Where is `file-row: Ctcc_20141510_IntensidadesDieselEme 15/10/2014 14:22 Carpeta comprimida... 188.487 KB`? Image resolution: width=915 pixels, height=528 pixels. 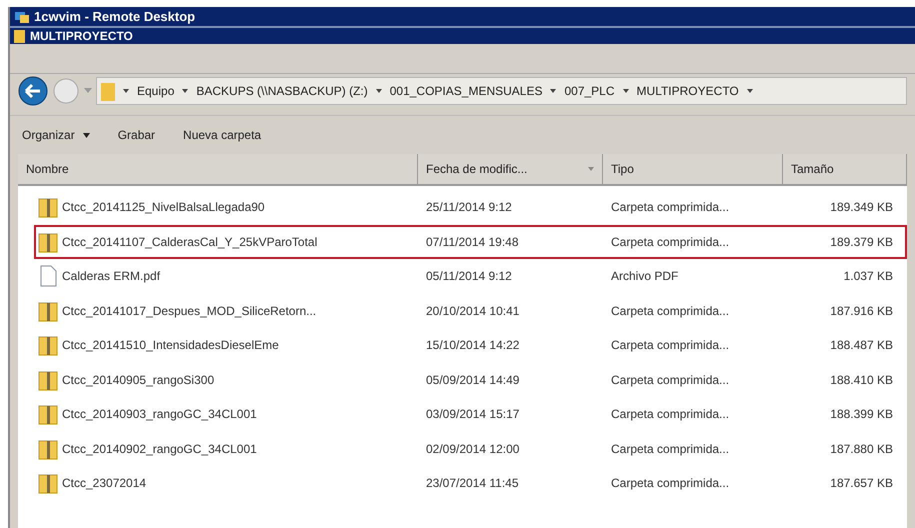
file-row: Ctcc_20141510_IntensidadesDieselEme 15/10/2014 14:22 Carpeta comprimida... 188.487 KB is located at coordinates (470, 345).